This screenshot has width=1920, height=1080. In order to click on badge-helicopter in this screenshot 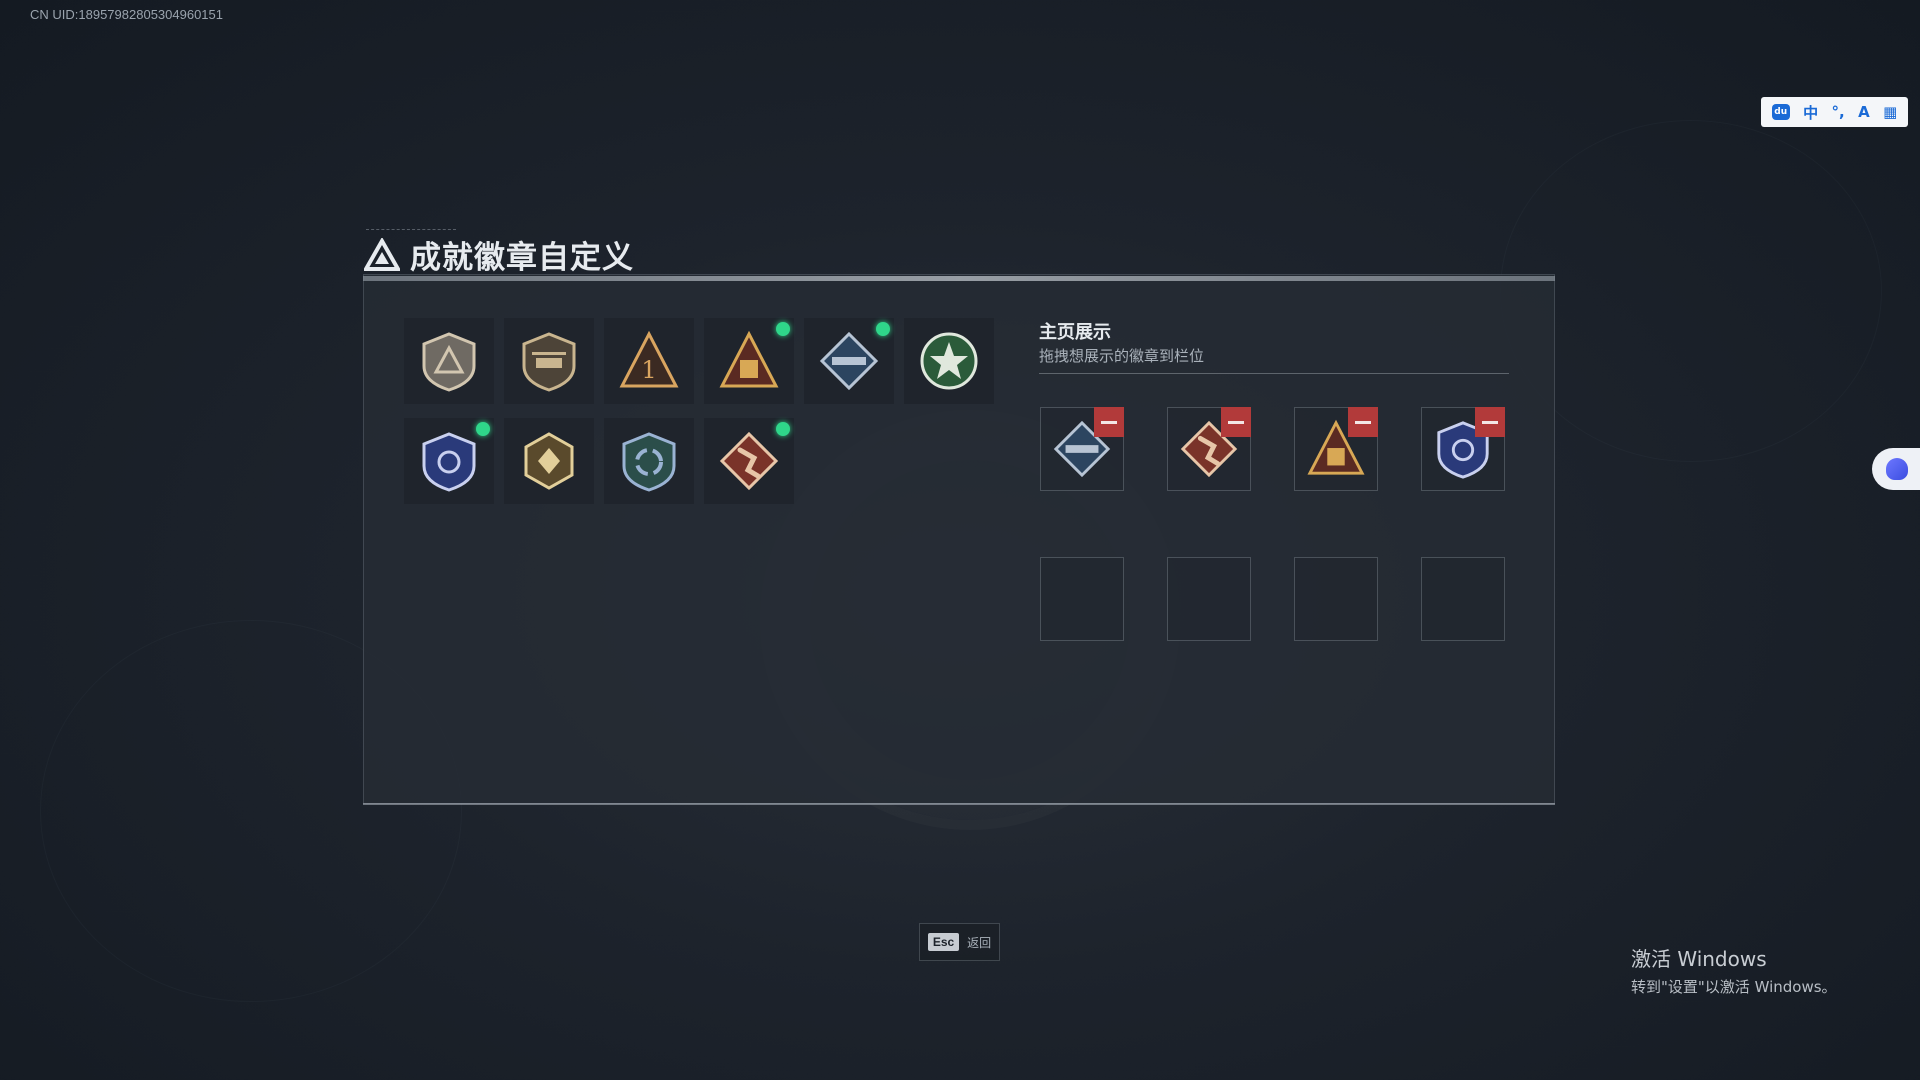, I will do `click(549, 361)`.